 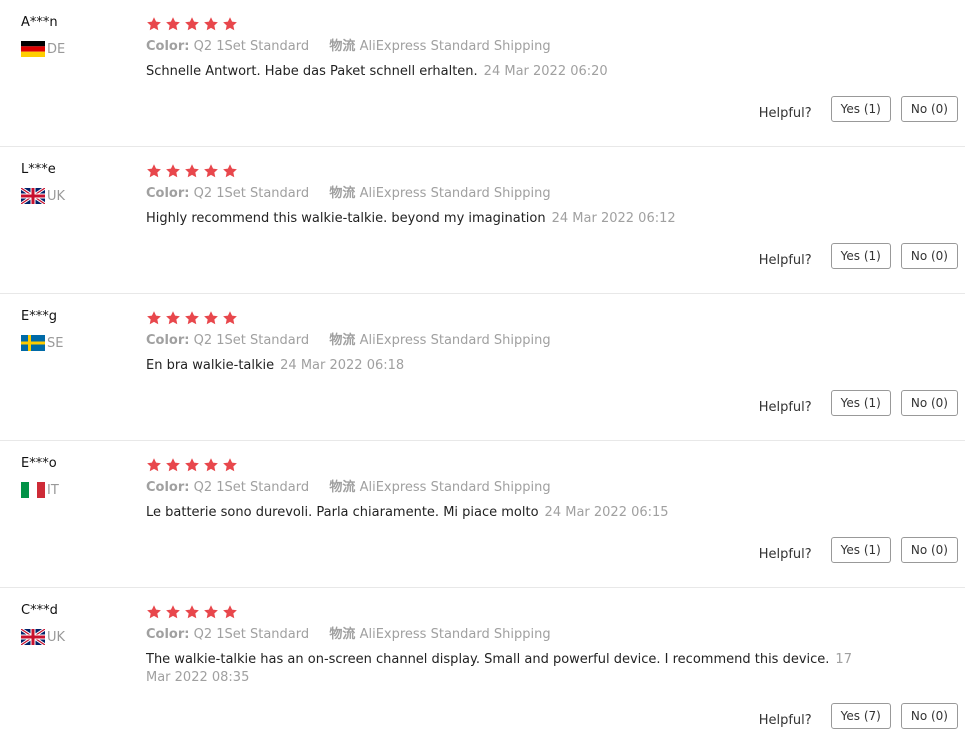 I want to click on buyer-name: E***o, so click(x=39, y=463).